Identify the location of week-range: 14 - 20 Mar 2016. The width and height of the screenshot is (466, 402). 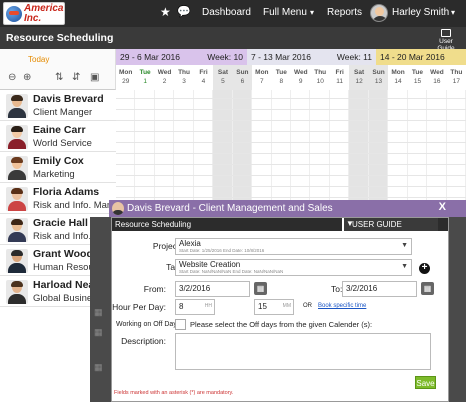
(412, 57).